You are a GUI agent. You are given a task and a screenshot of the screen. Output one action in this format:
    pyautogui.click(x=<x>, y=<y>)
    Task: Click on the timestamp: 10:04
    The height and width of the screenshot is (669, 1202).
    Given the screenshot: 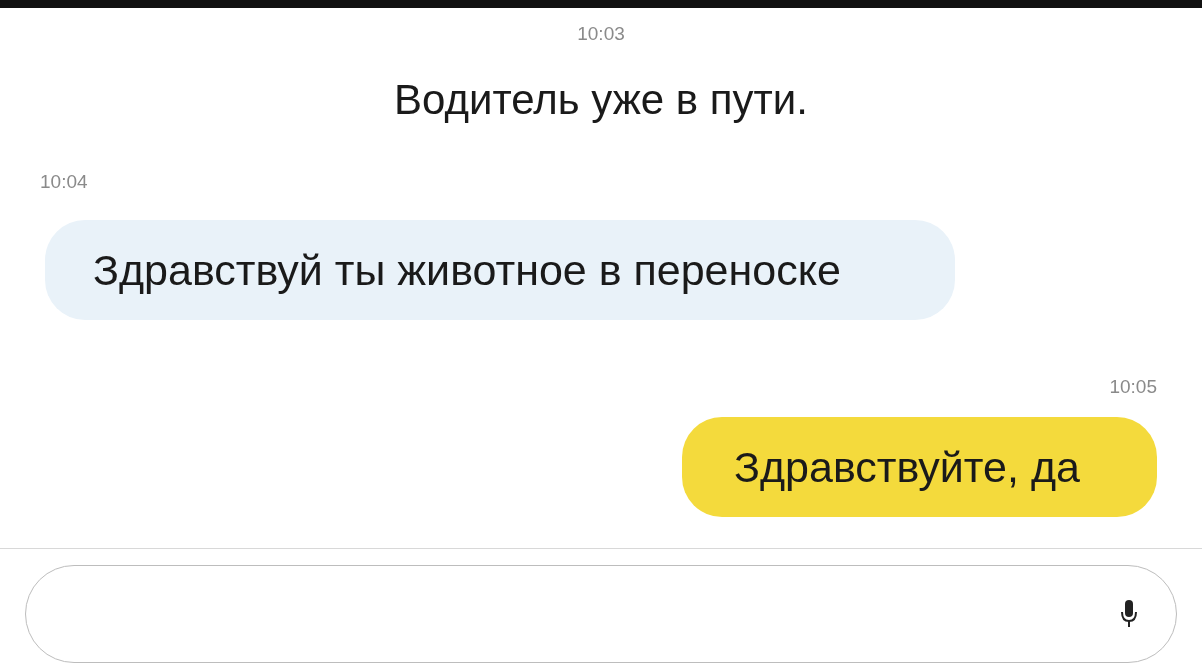 What is the action you would take?
    pyautogui.click(x=64, y=181)
    